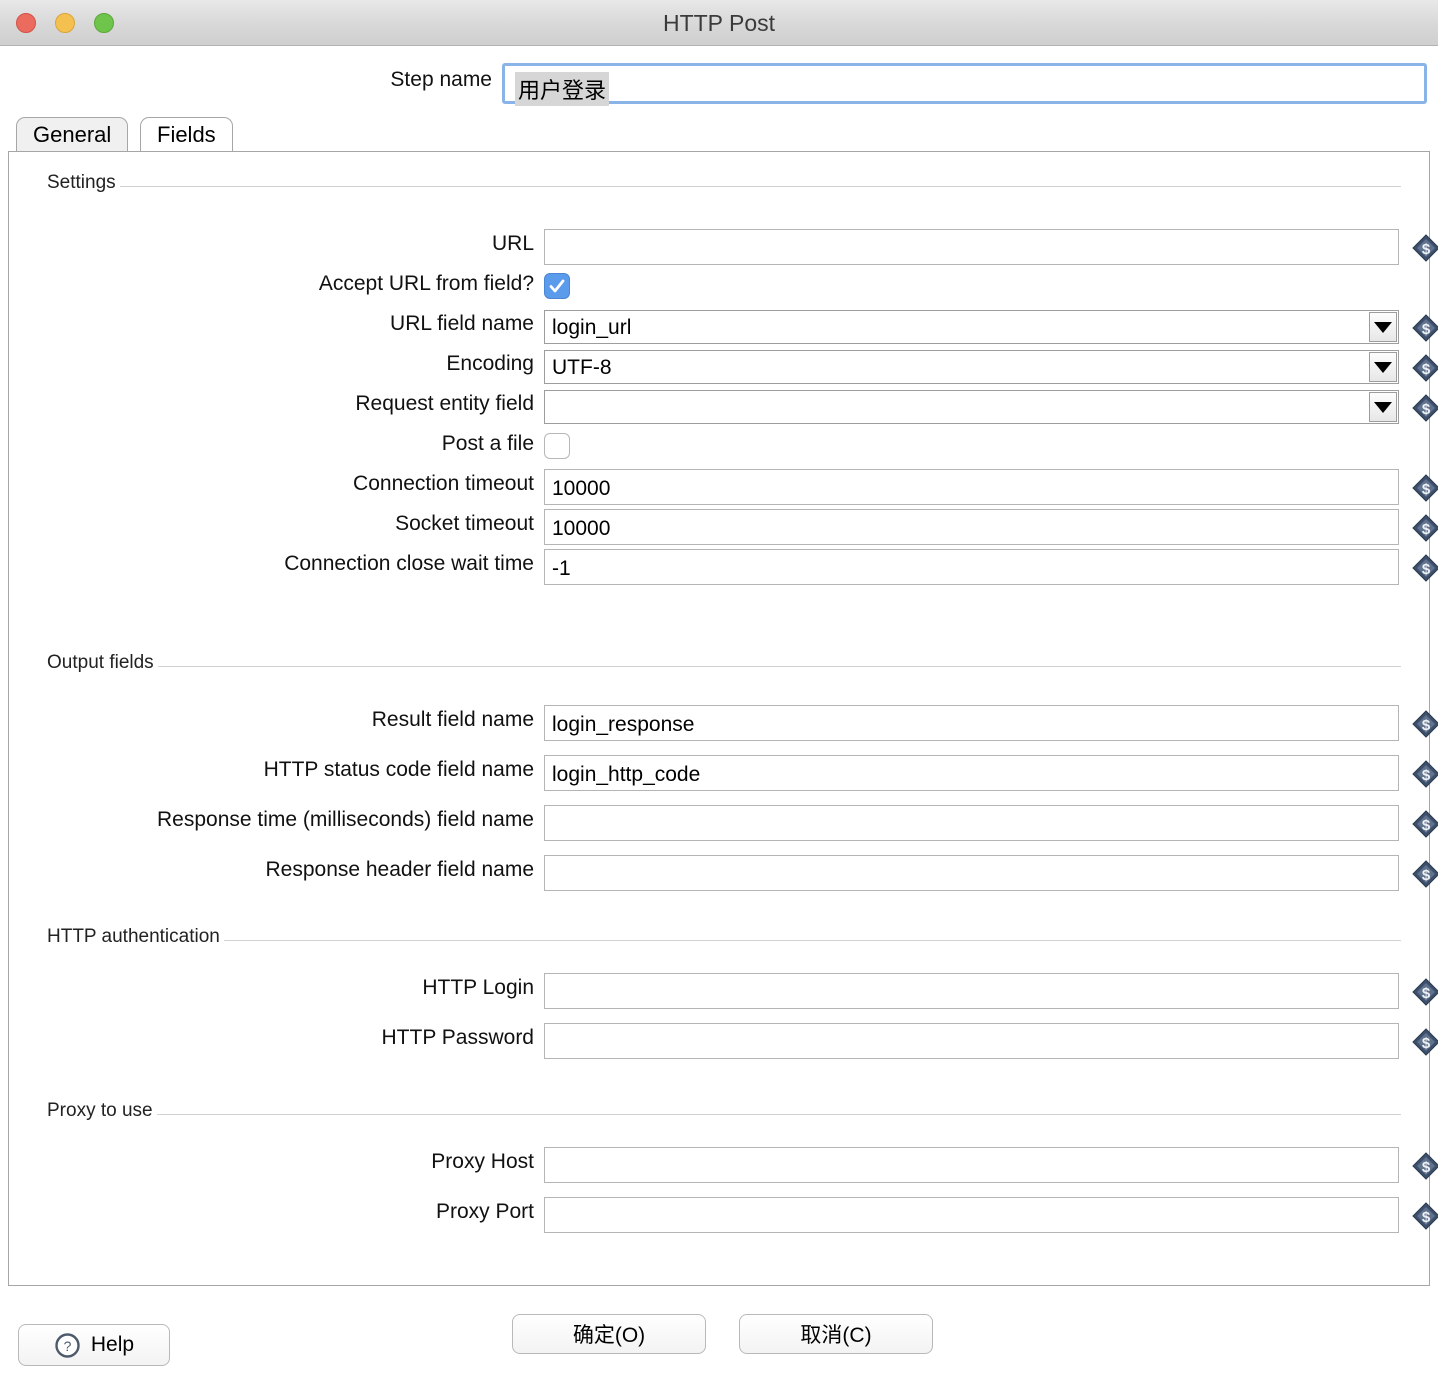  I want to click on field-label: URL, so click(512, 243).